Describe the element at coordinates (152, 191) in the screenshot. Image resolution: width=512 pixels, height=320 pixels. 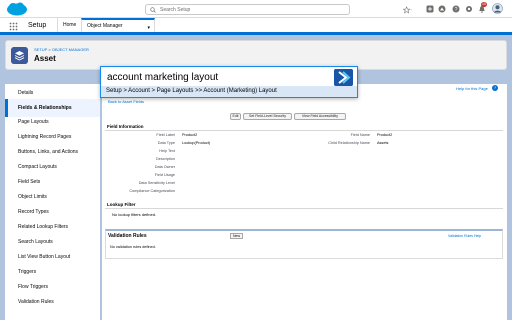
I see `compliance-categorization-label: Compliance Categorization` at that location.